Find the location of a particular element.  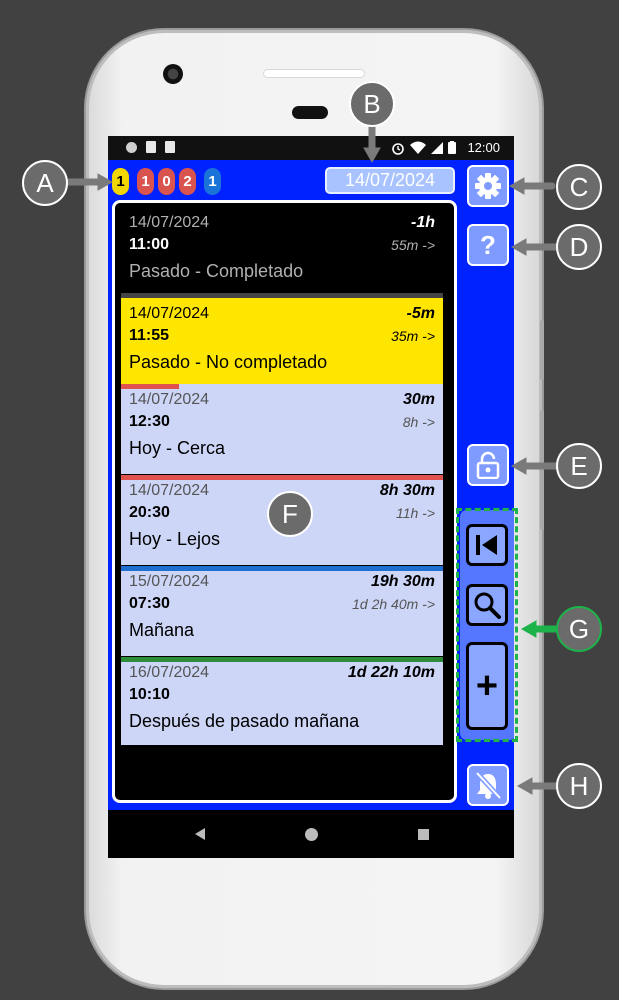

callout-h: H is located at coordinates (579, 786).